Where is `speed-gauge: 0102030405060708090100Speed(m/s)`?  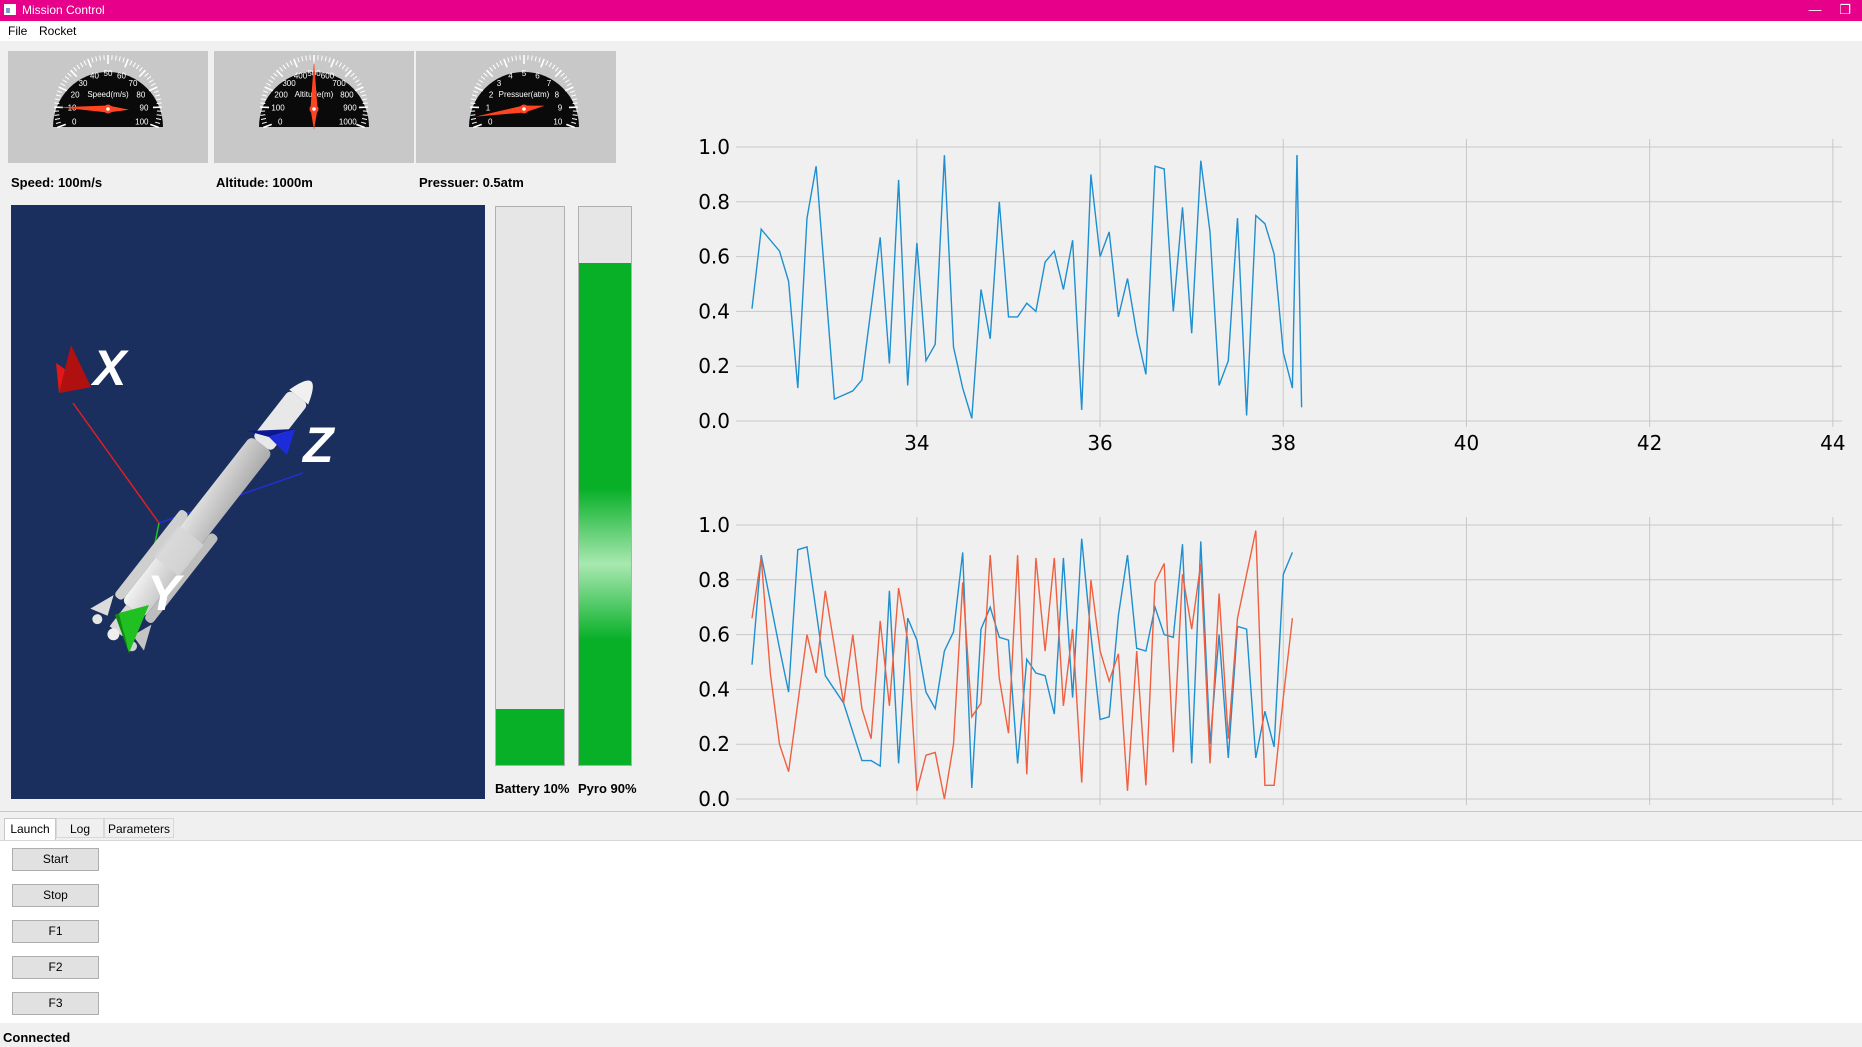
speed-gauge: 0102030405060708090100Speed(m/s) is located at coordinates (108, 107).